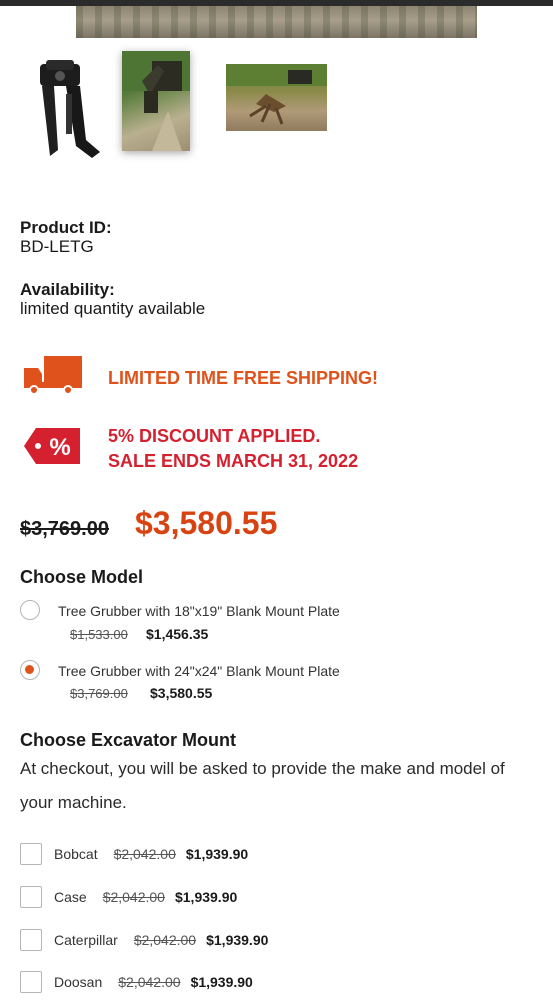 This screenshot has height=1000, width=553. I want to click on thumbnail-grubber, so click(65, 112).